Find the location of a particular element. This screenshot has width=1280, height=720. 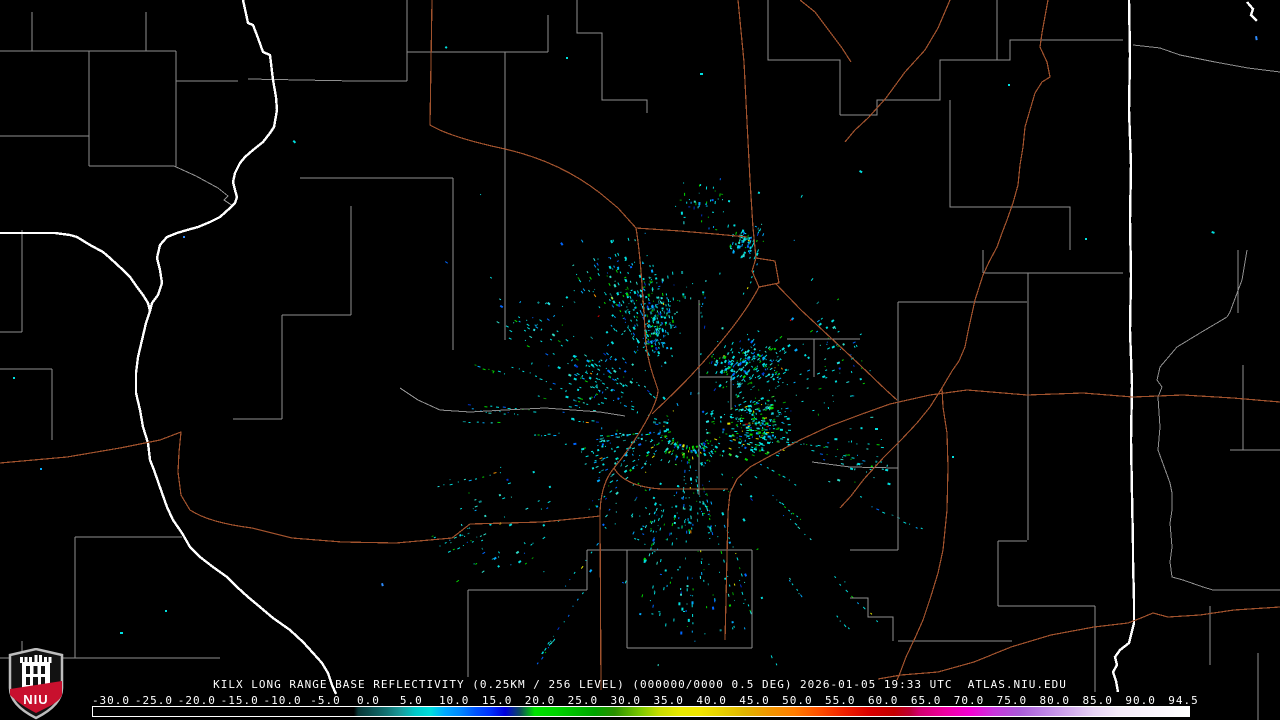

niu-logo-text: NIU is located at coordinates (35, 699).